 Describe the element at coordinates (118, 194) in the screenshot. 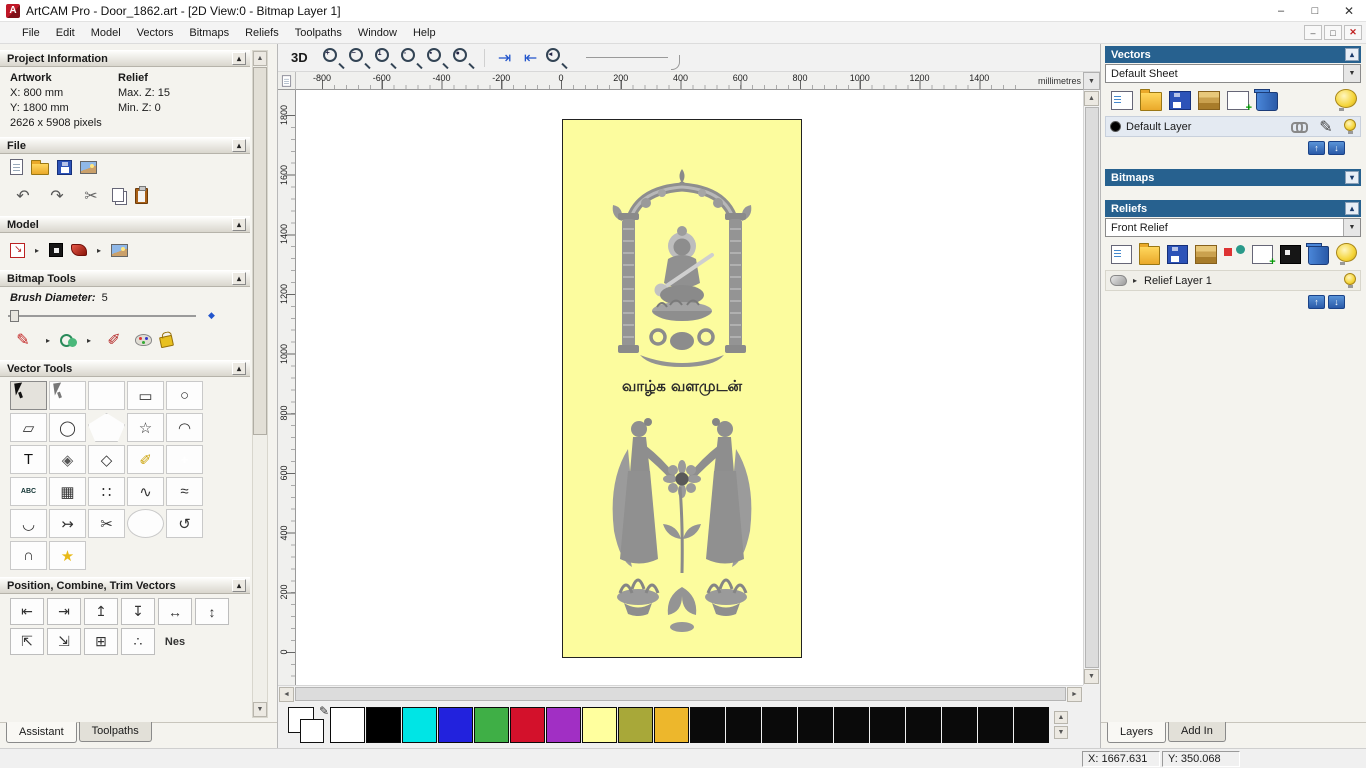

I see `copy-icon` at that location.